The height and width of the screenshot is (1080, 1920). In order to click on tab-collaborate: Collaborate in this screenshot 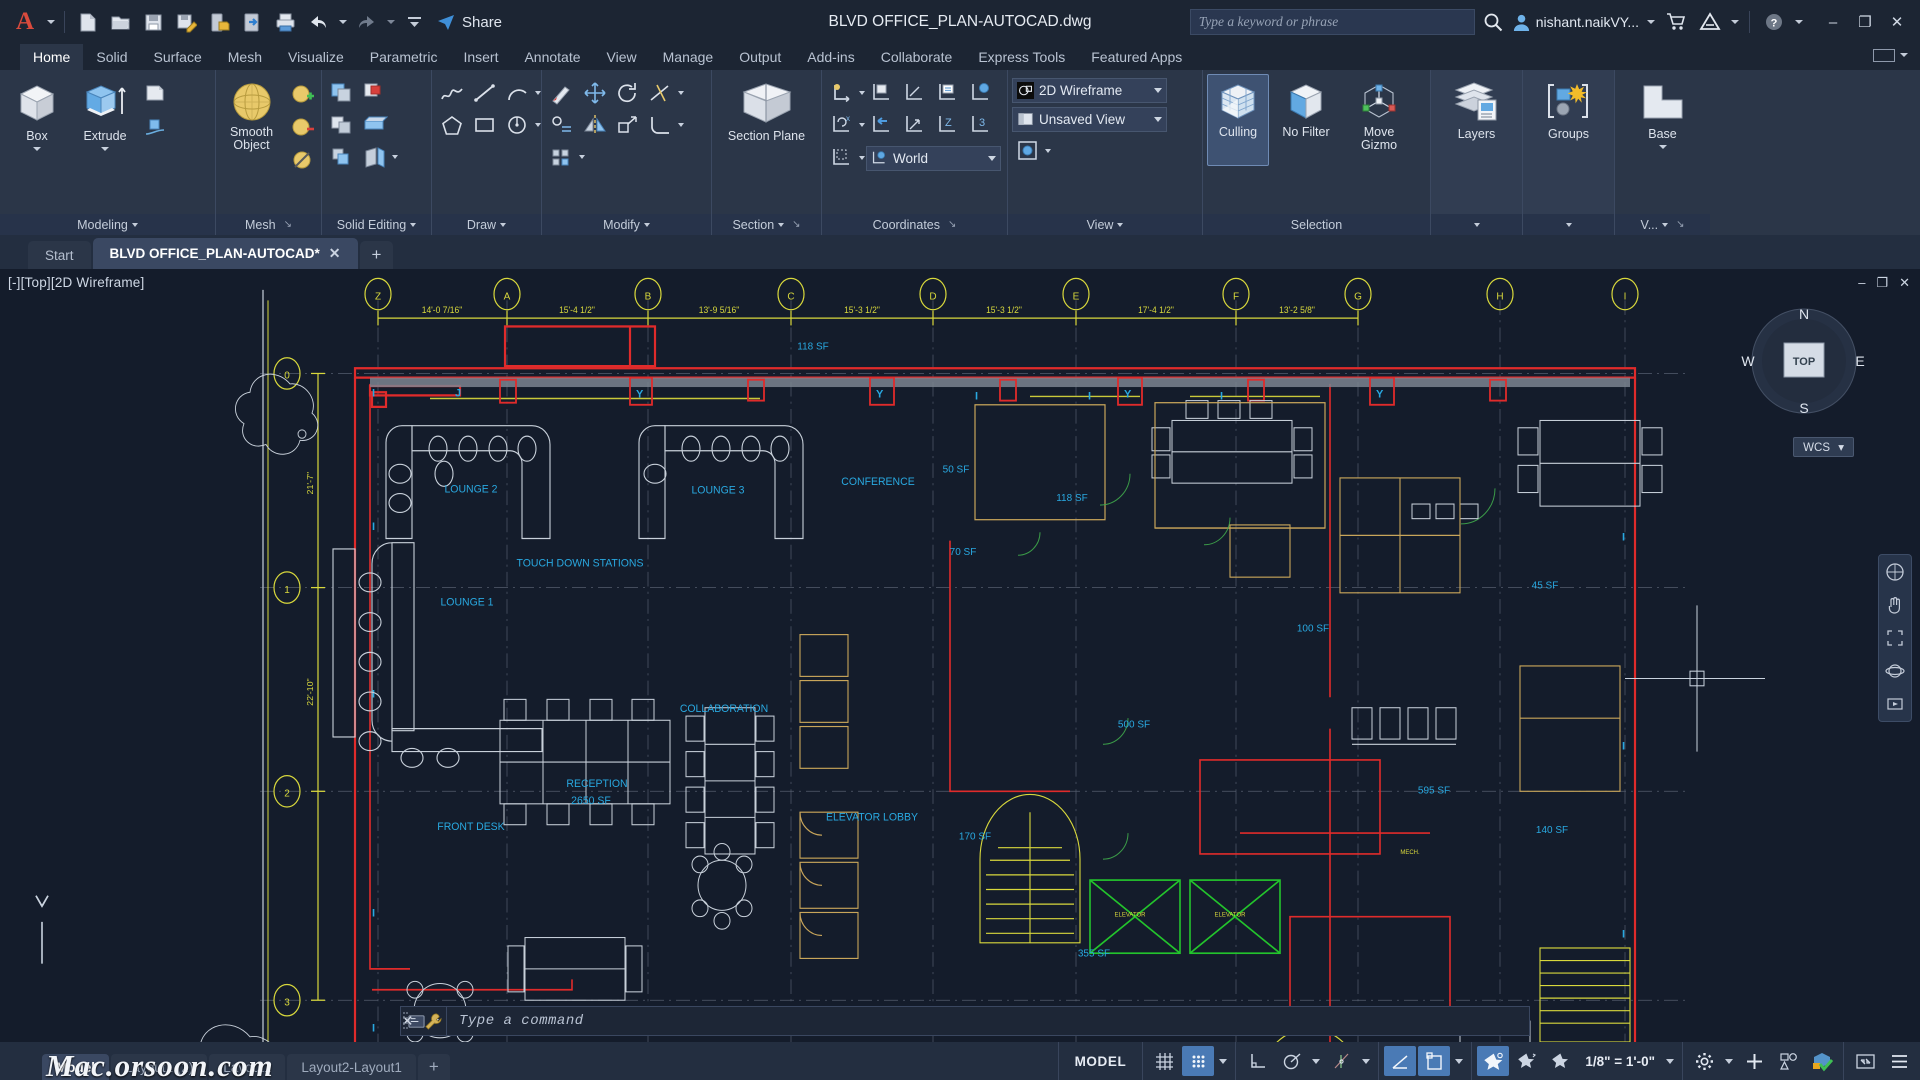, I will do `click(917, 57)`.